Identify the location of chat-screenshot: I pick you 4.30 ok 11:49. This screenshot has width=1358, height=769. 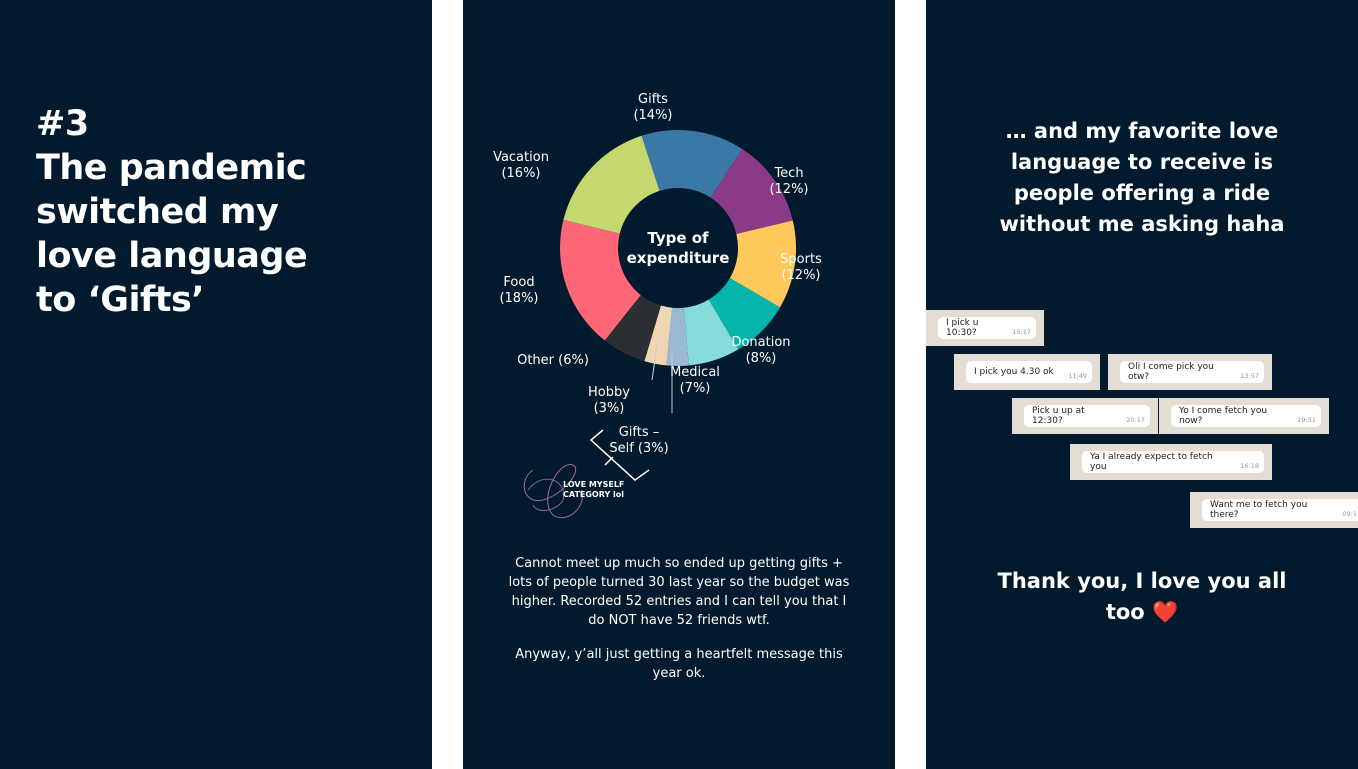
(1027, 372).